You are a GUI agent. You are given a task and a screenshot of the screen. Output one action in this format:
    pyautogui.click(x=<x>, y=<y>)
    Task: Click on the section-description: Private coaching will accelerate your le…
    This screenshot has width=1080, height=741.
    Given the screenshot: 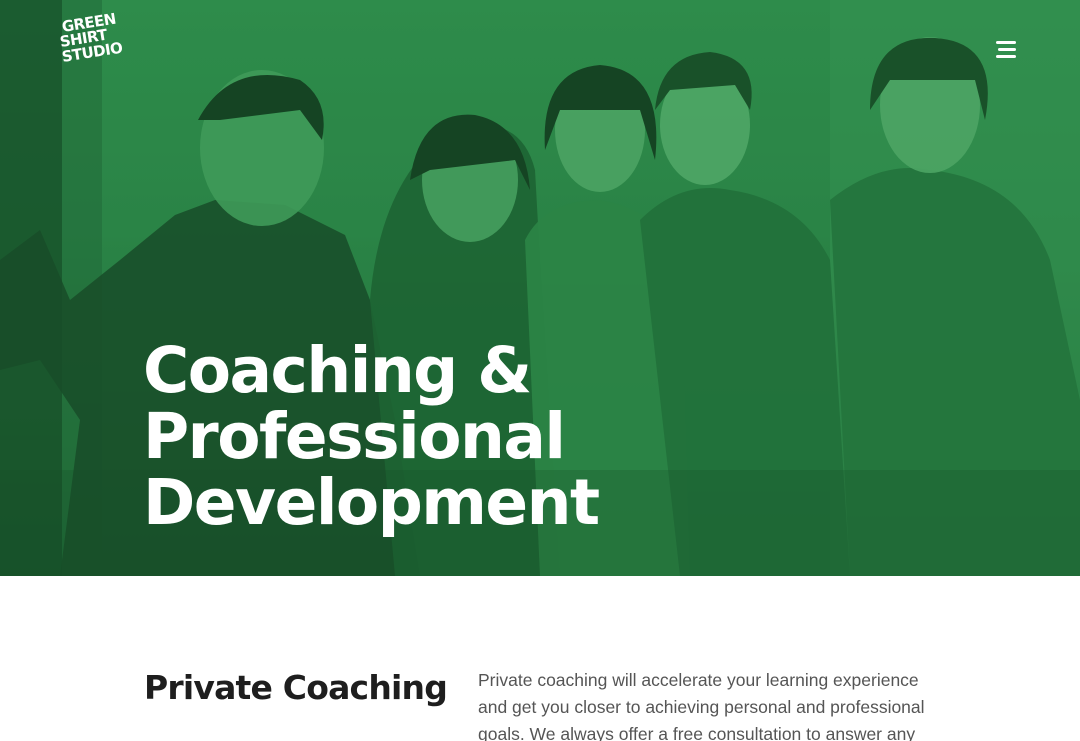 What is the action you would take?
    pyautogui.click(x=701, y=705)
    